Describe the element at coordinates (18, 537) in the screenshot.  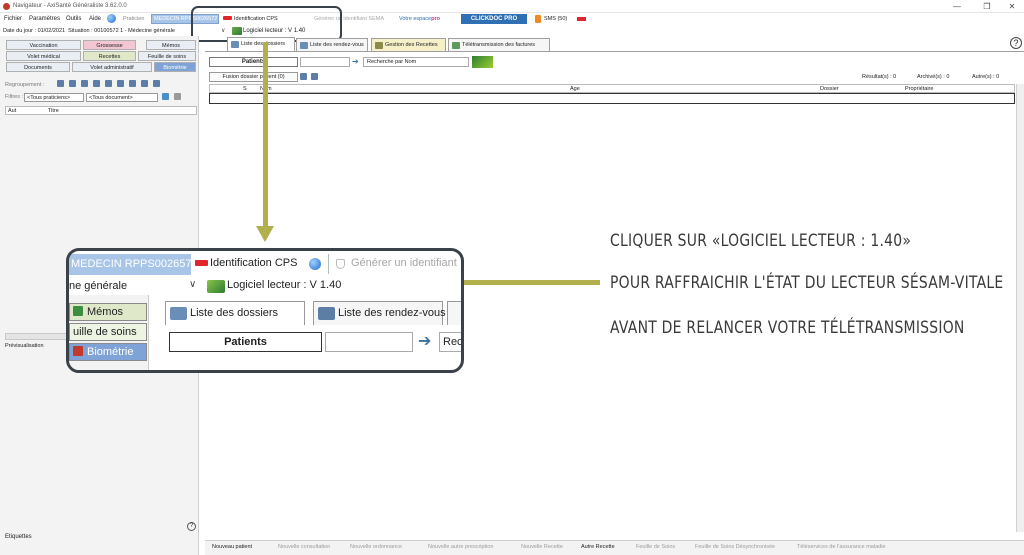
I see `etiquettes-label: Etiquettes` at that location.